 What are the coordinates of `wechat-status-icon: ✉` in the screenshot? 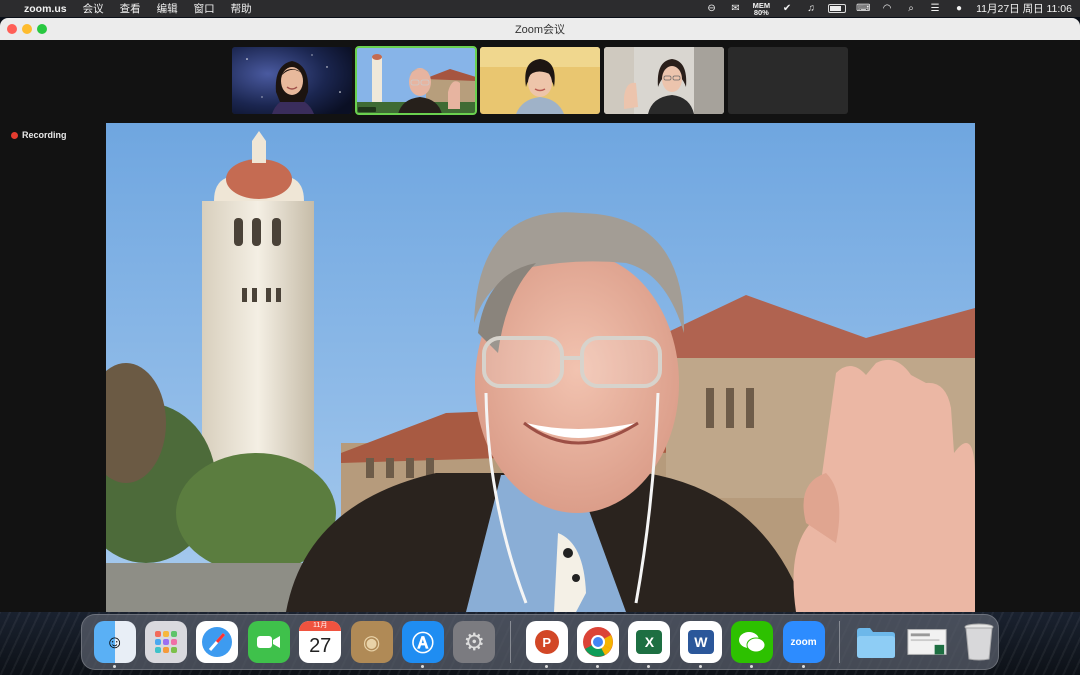 It's located at (736, 8).